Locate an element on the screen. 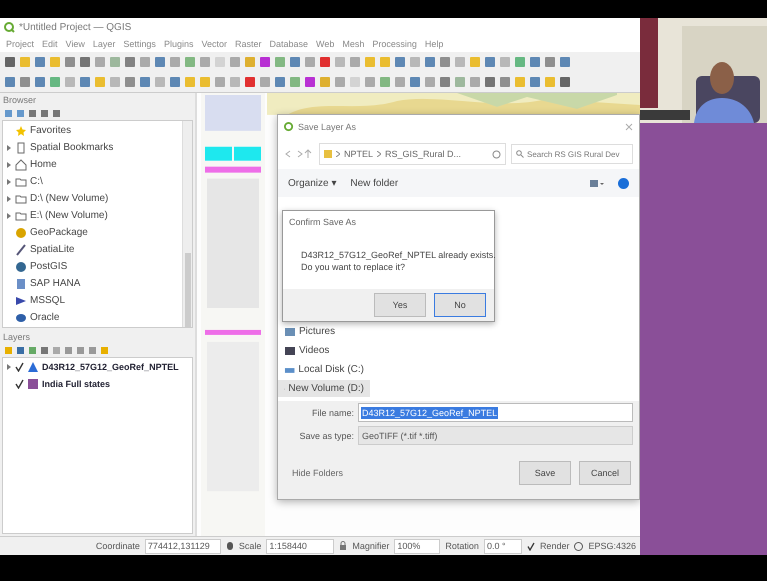 This screenshot has height=581, width=767. dialog-button: No is located at coordinates (460, 305).